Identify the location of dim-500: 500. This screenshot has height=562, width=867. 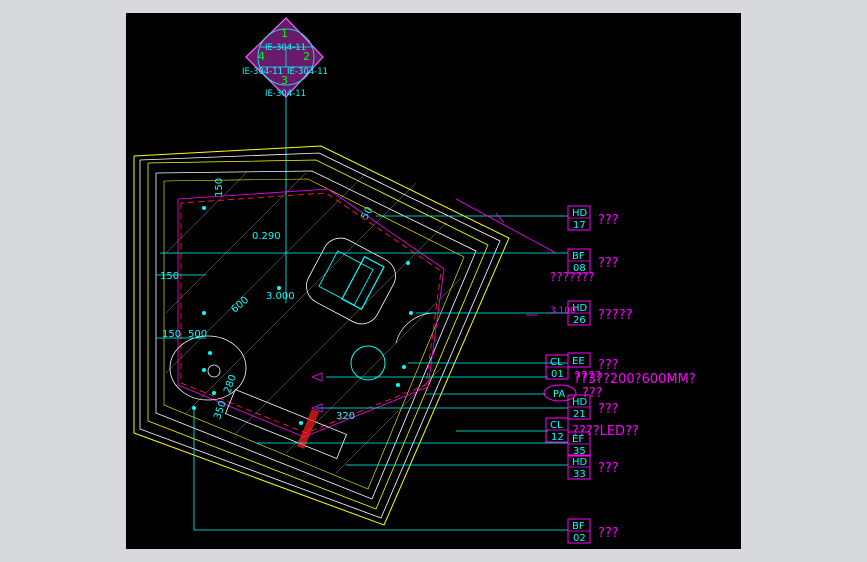
(197, 334).